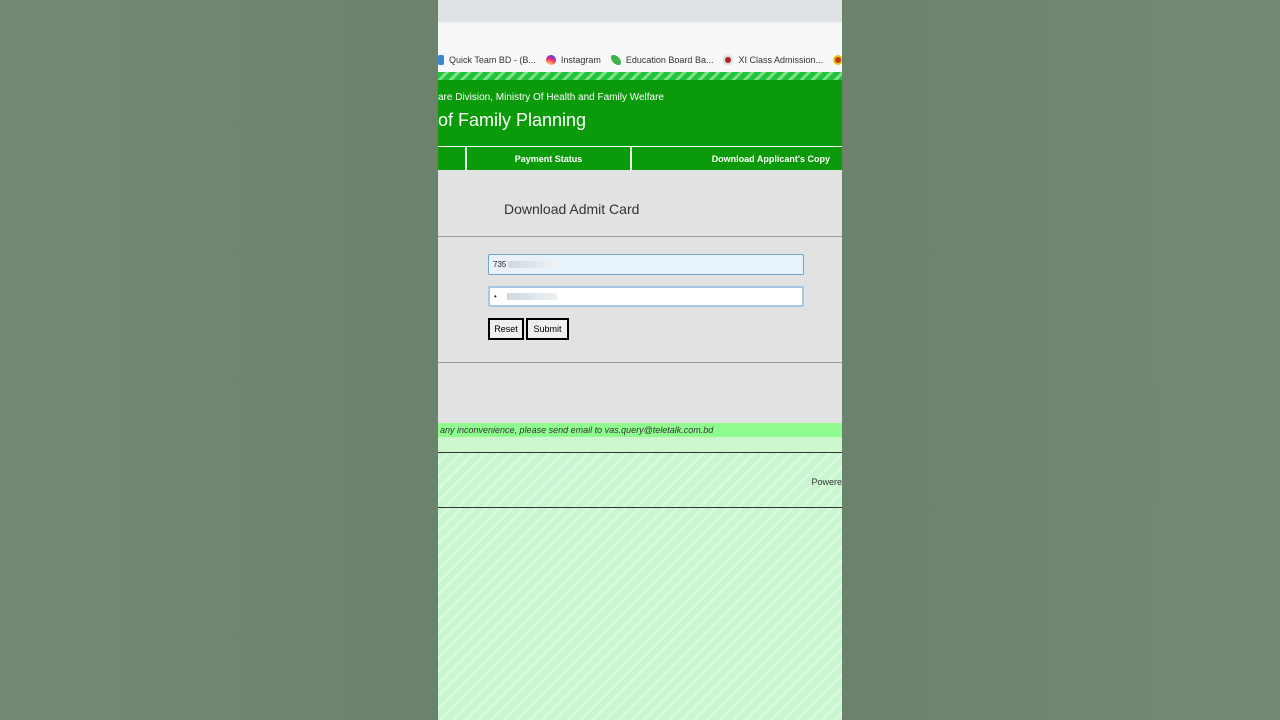 Image resolution: width=1280 pixels, height=720 pixels. What do you see at coordinates (646, 264) in the screenshot?
I see `user-id-input: 735` at bounding box center [646, 264].